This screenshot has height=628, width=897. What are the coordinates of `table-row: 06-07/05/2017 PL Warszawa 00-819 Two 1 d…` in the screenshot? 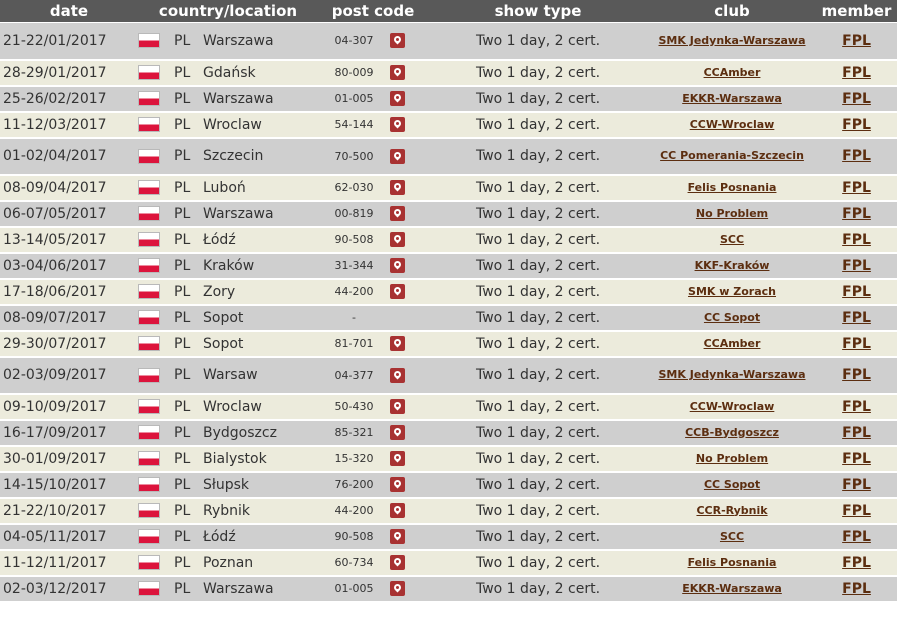 It's located at (448, 214).